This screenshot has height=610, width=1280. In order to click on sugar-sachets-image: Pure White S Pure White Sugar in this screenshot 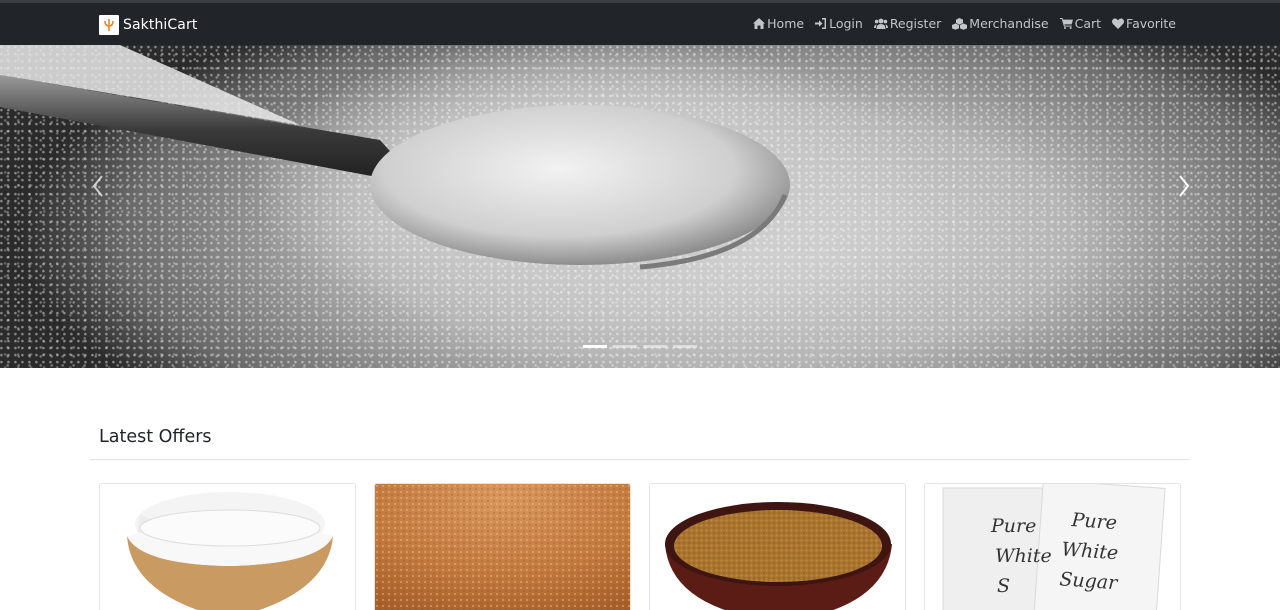, I will do `click(1052, 547)`.